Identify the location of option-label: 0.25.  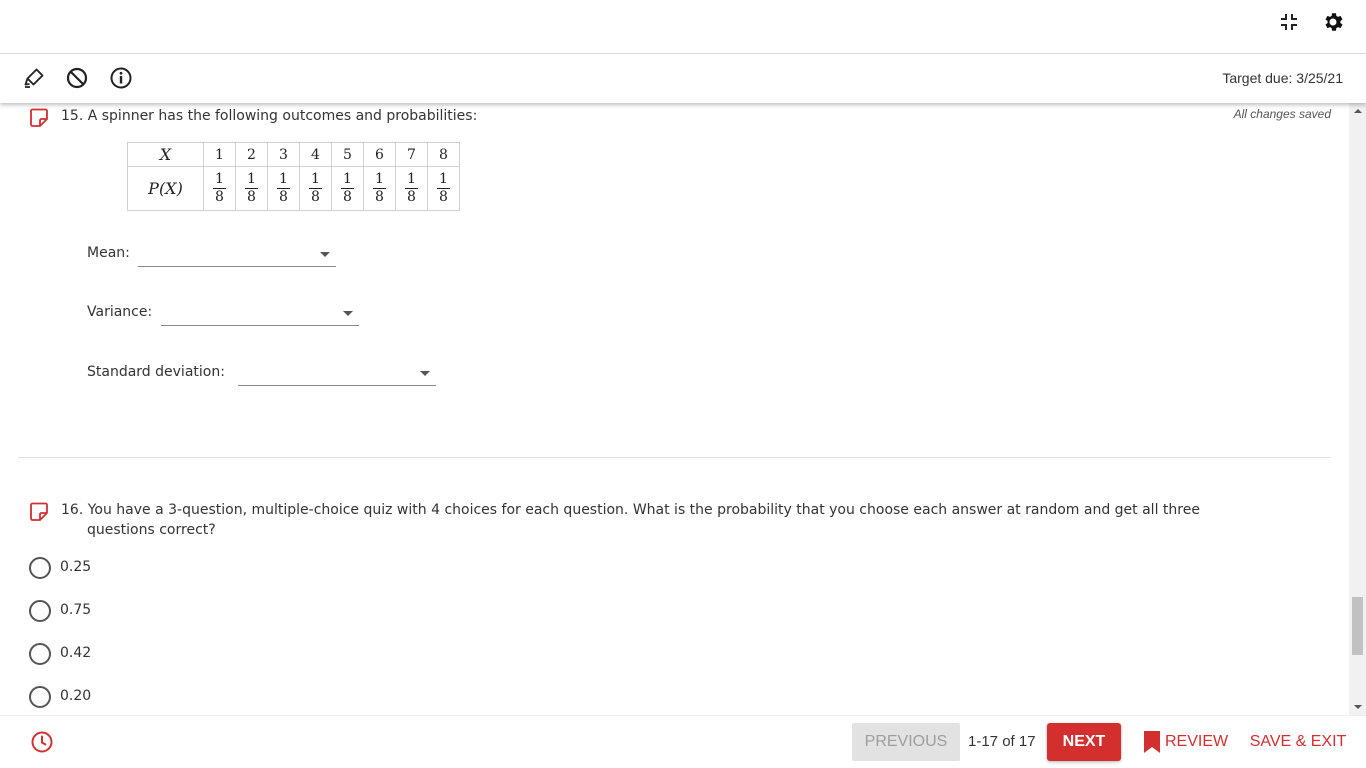
(76, 567).